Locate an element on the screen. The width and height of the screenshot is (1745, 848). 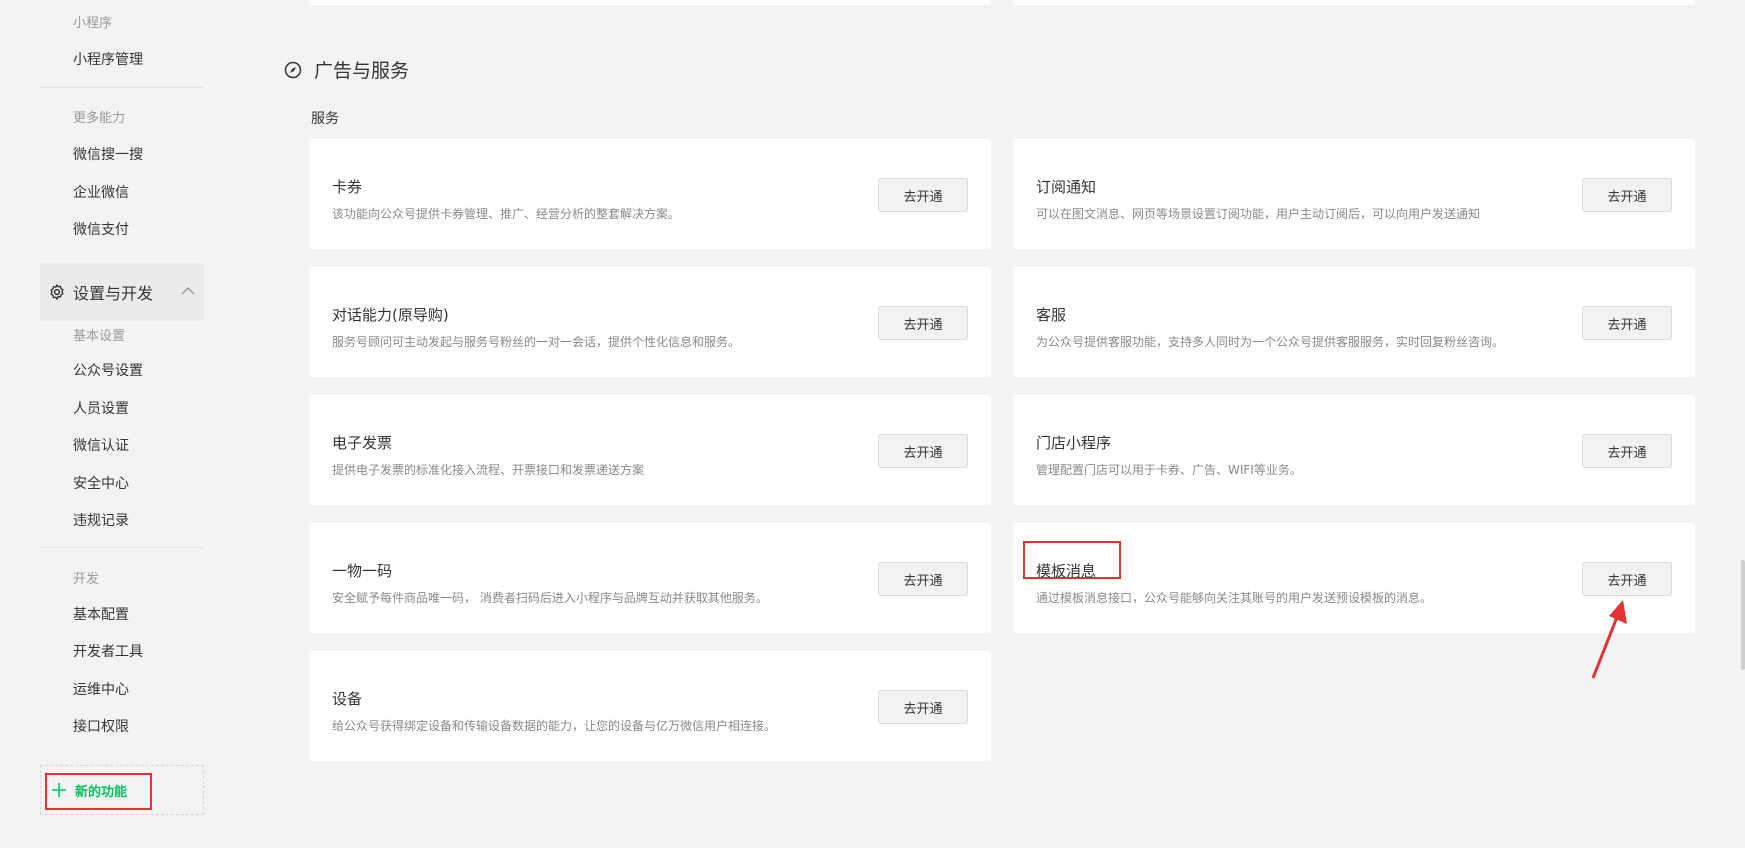
nav-group-miniprogram: 小程序 is located at coordinates (93, 23).